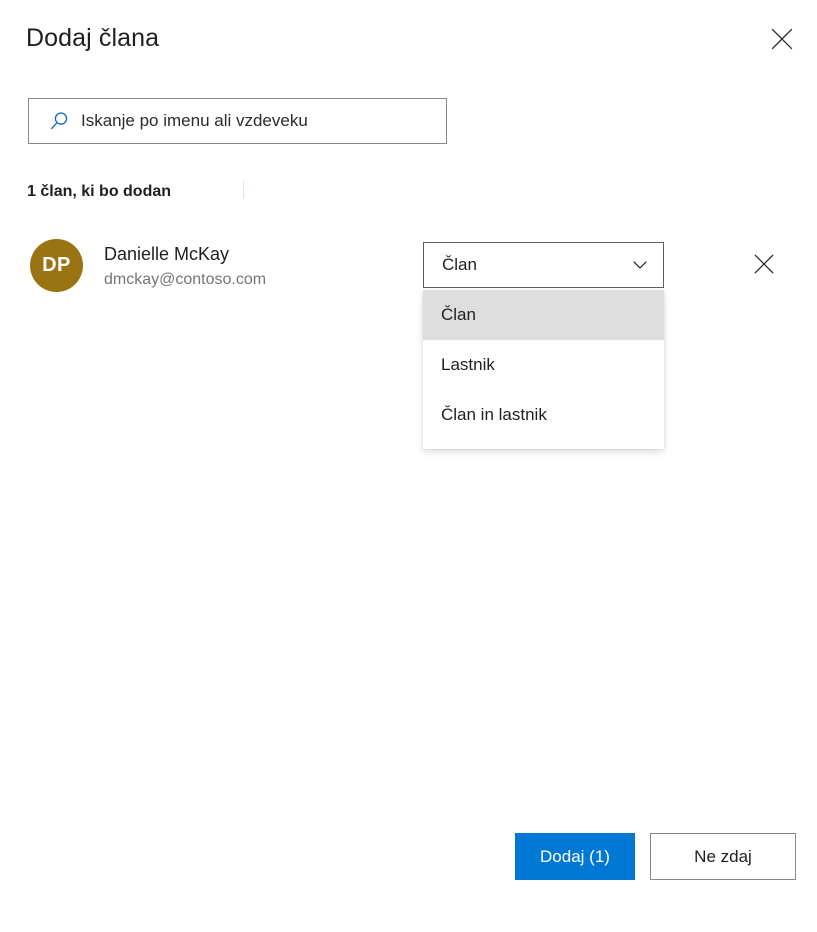 Image resolution: width=817 pixels, height=932 pixels. I want to click on search-field, so click(237, 121).